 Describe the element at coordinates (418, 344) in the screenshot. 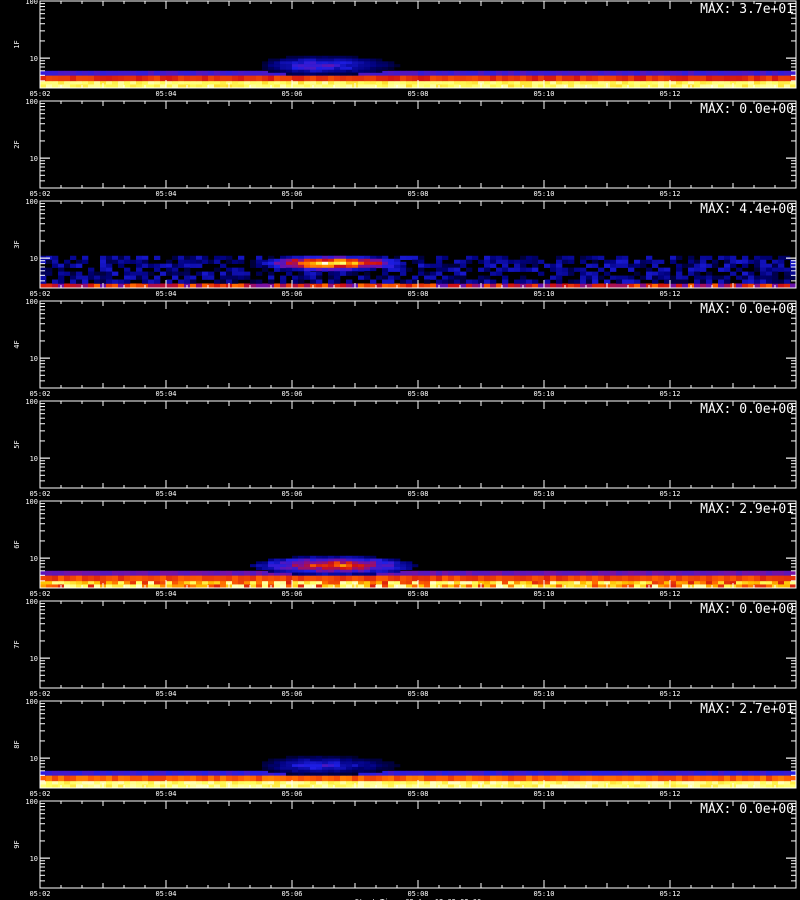

I see `y-axis-ticks` at that location.